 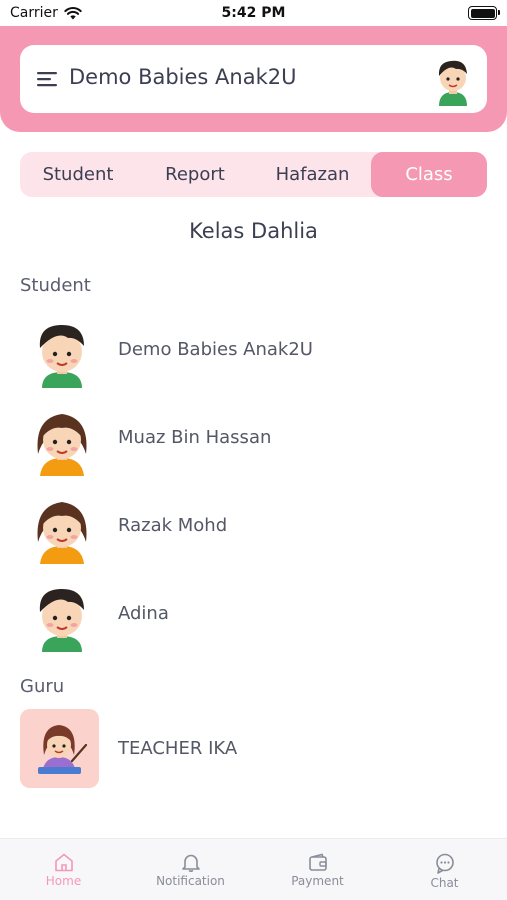 What do you see at coordinates (190, 863) in the screenshot?
I see `bell-icon` at bounding box center [190, 863].